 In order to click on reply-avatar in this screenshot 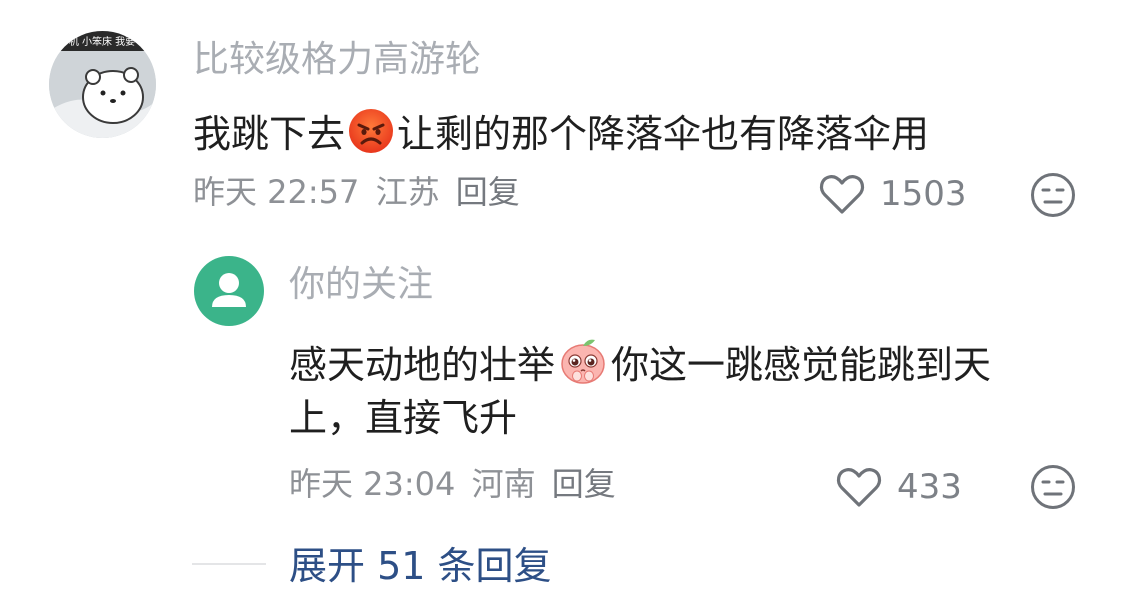, I will do `click(229, 291)`.